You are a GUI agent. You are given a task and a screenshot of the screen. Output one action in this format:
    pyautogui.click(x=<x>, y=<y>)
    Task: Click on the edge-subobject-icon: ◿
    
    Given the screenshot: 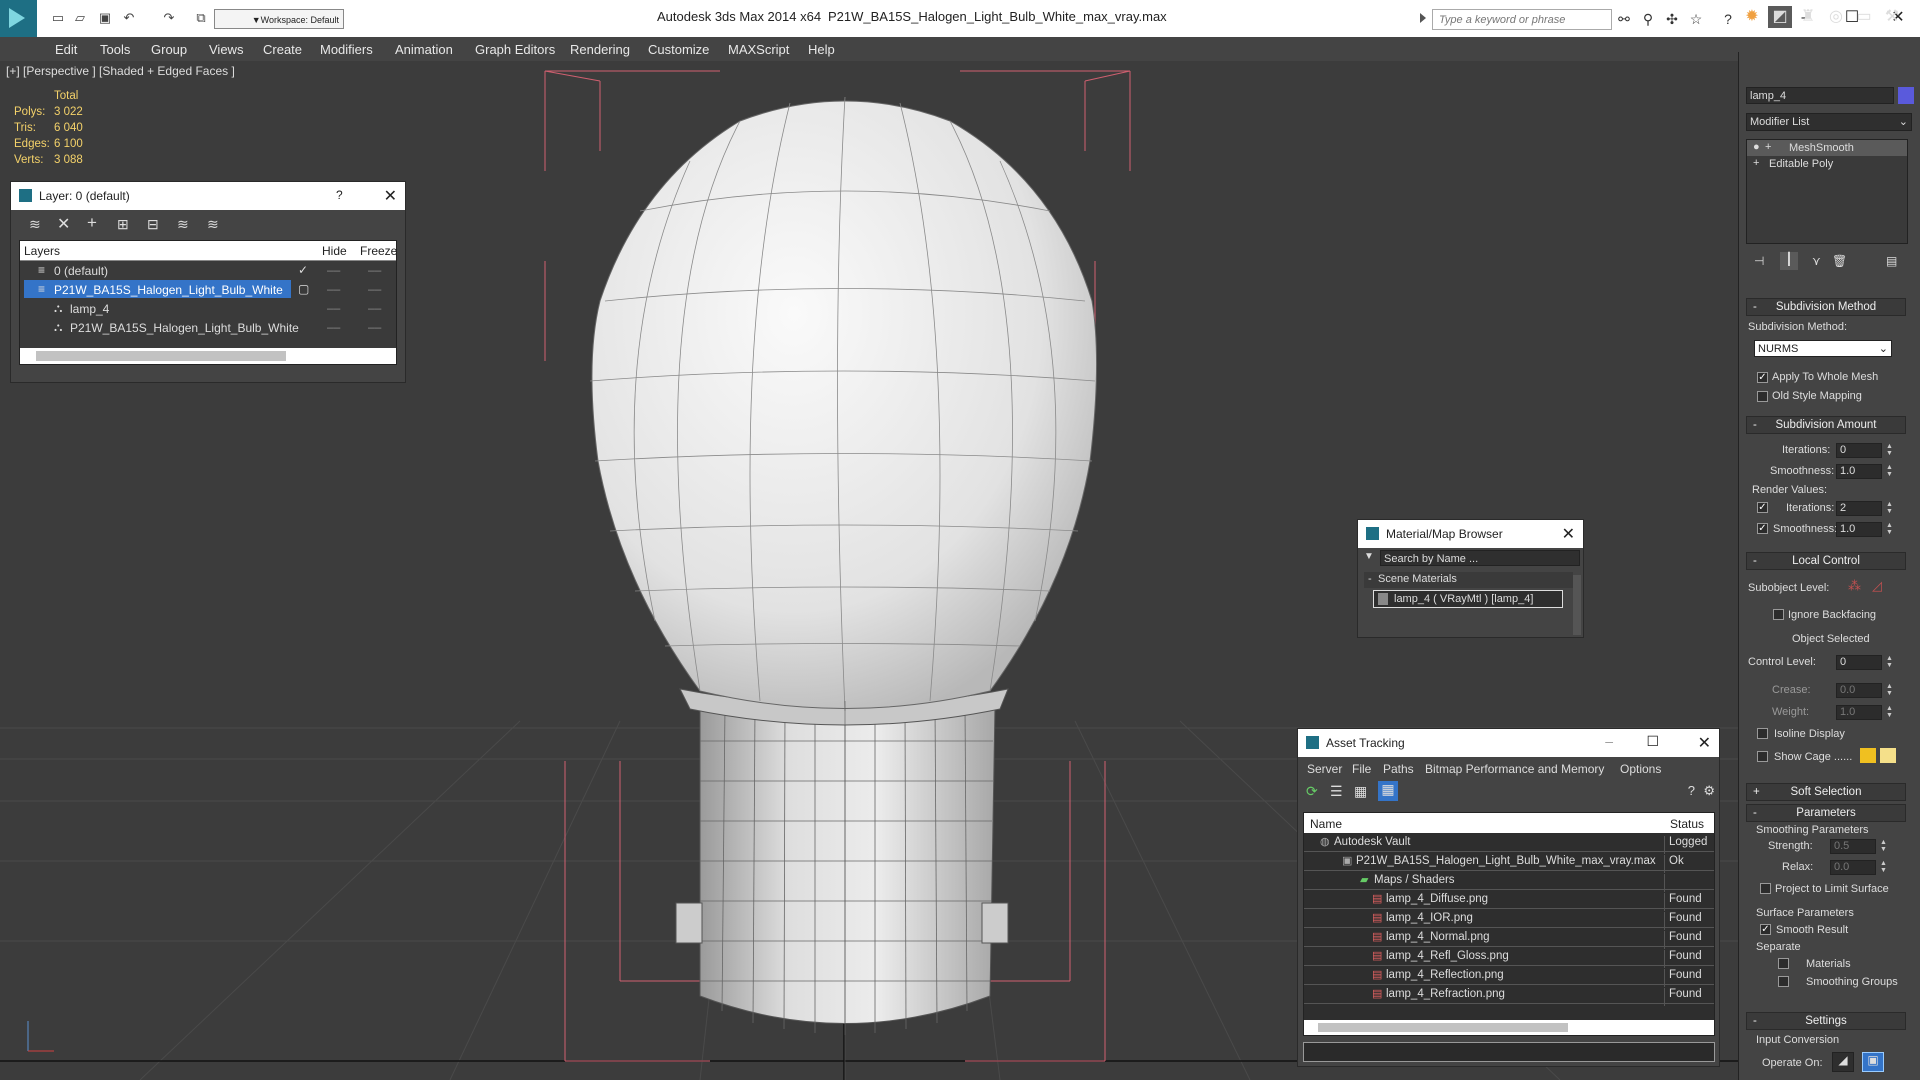 What is the action you would take?
    pyautogui.click(x=1877, y=586)
    